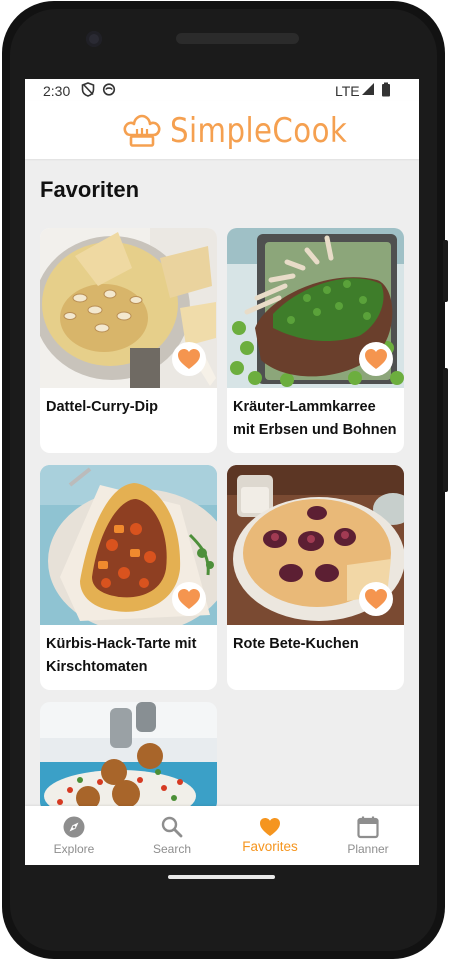 This screenshot has width=449, height=962. I want to click on sync-icon, so click(109, 89).